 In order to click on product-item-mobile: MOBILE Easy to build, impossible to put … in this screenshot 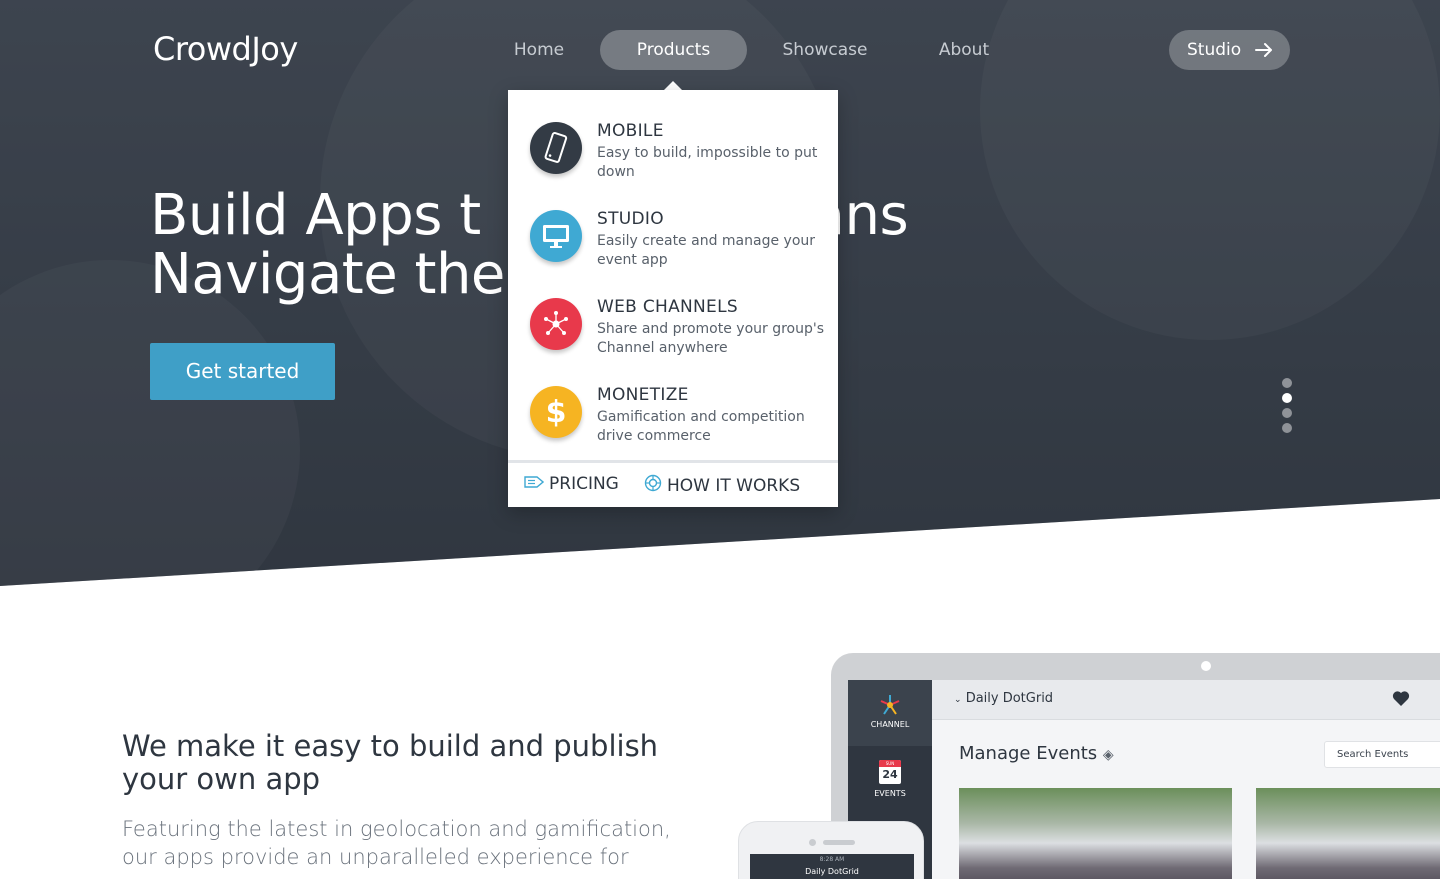, I will do `click(673, 165)`.